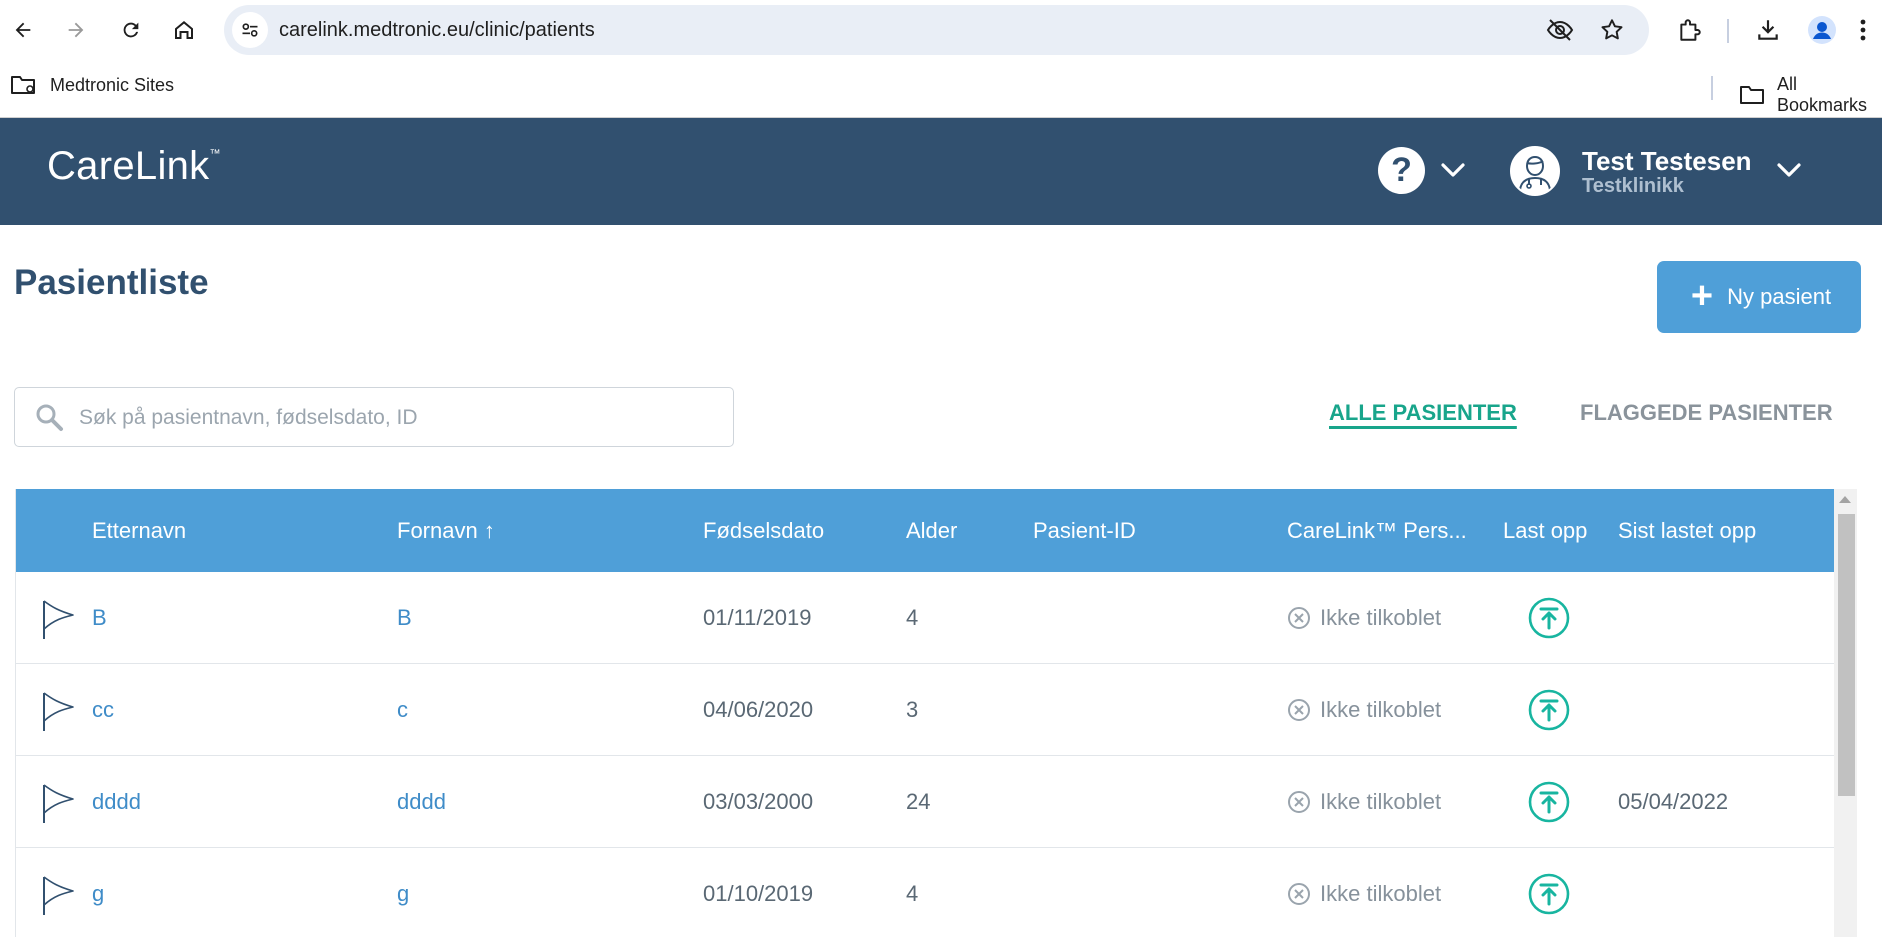 The width and height of the screenshot is (1882, 937). I want to click on table-row: B B 01/11/2019 4 Ikke tilkoblet, so click(925, 618).